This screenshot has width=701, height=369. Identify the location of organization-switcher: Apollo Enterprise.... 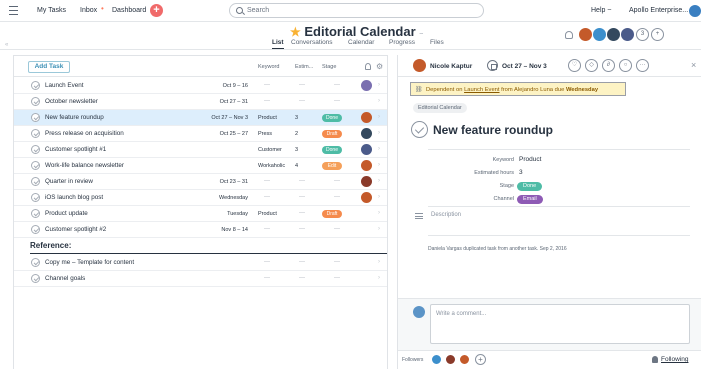
(658, 10).